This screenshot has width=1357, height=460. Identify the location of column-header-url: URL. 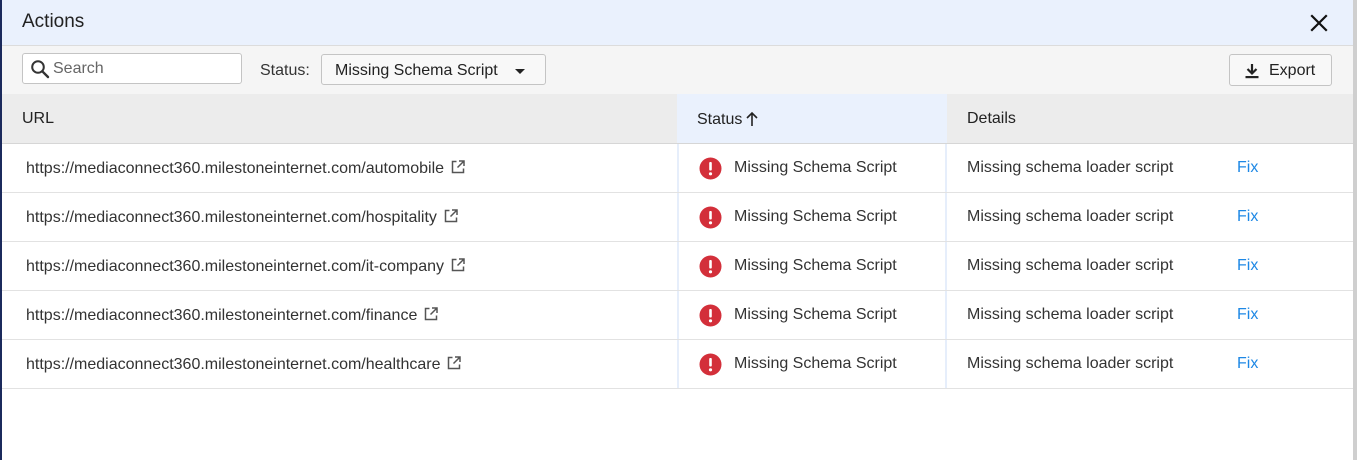
(339, 118).